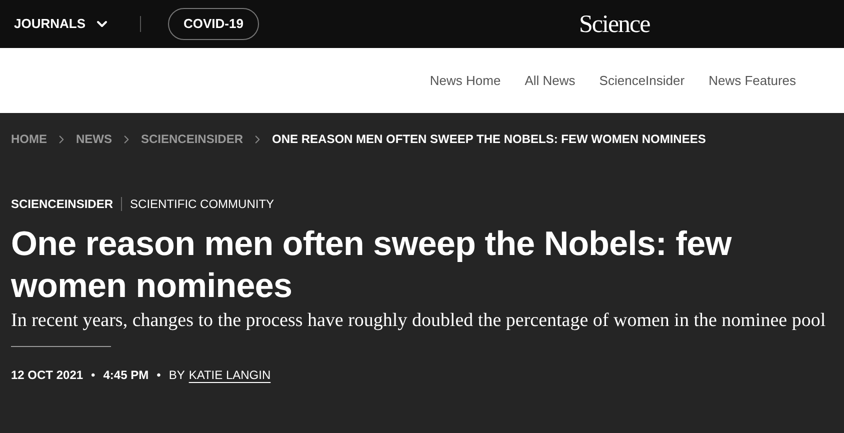  I want to click on author-link: KATIE LANGIN, so click(229, 375).